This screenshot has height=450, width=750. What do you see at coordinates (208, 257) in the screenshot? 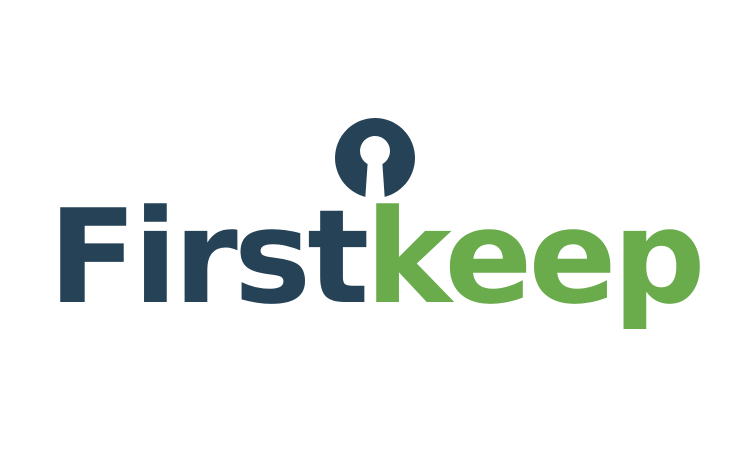
I see `brand-name-first: First` at bounding box center [208, 257].